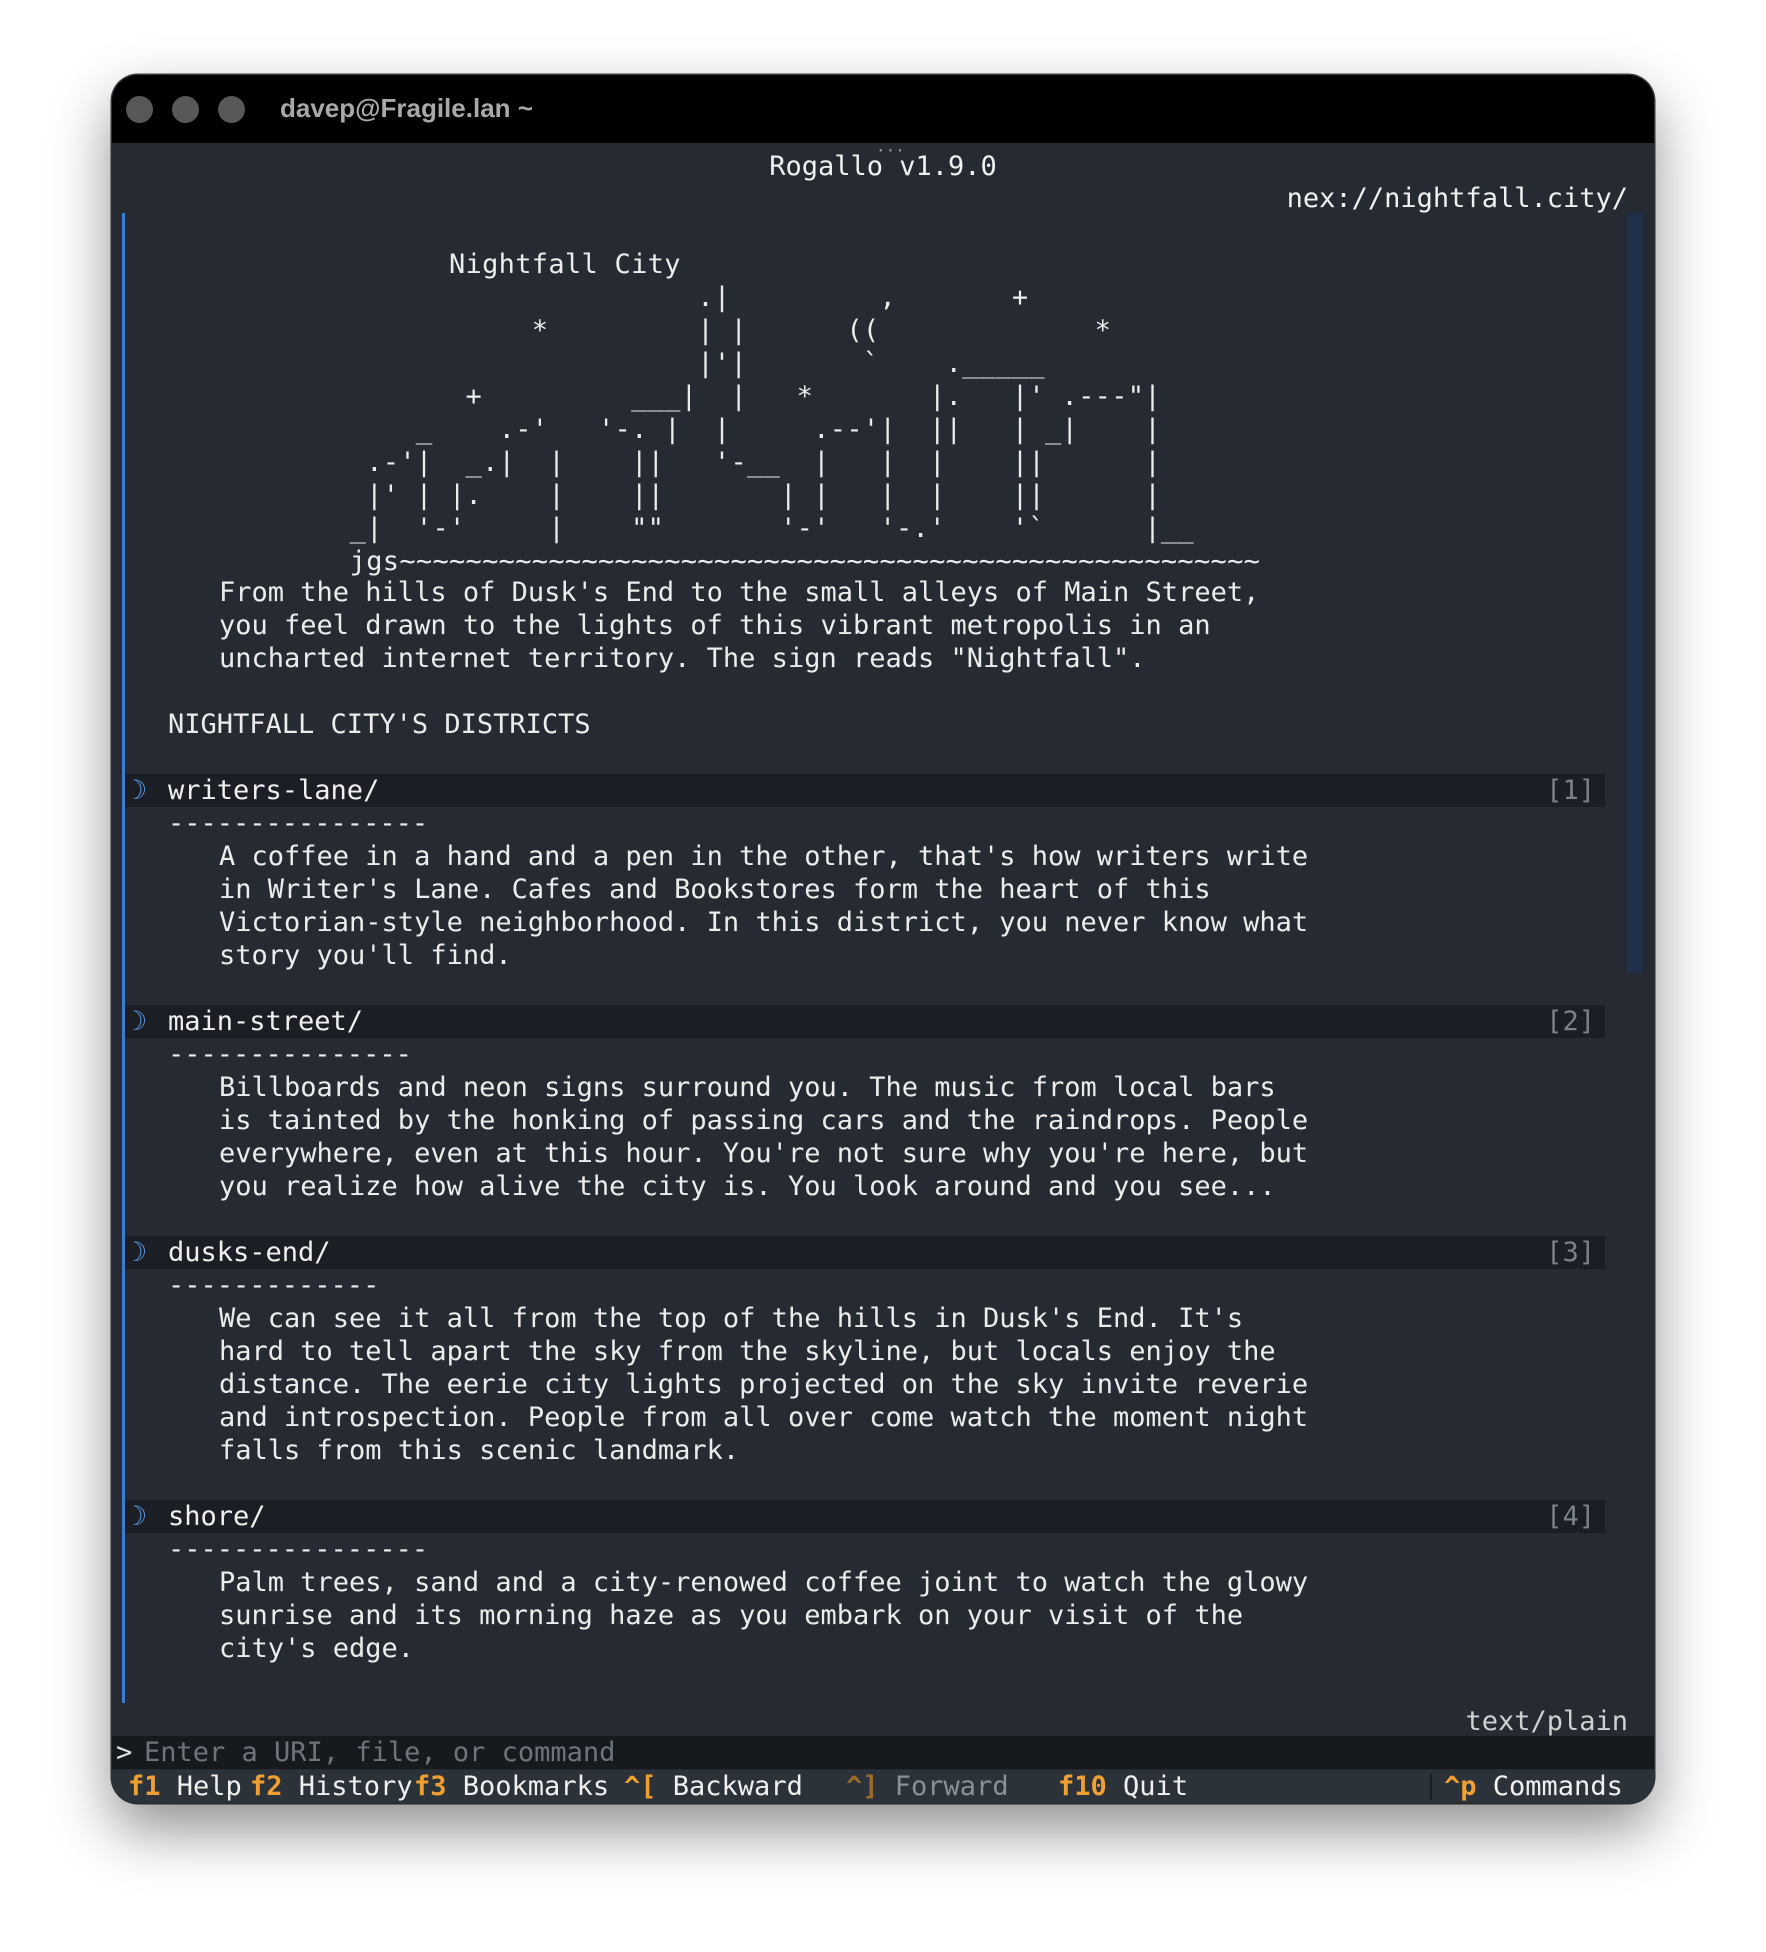 This screenshot has height=1952, width=1766. Describe the element at coordinates (536, 1786) in the screenshot. I see `binding-label: Bookmarks` at that location.